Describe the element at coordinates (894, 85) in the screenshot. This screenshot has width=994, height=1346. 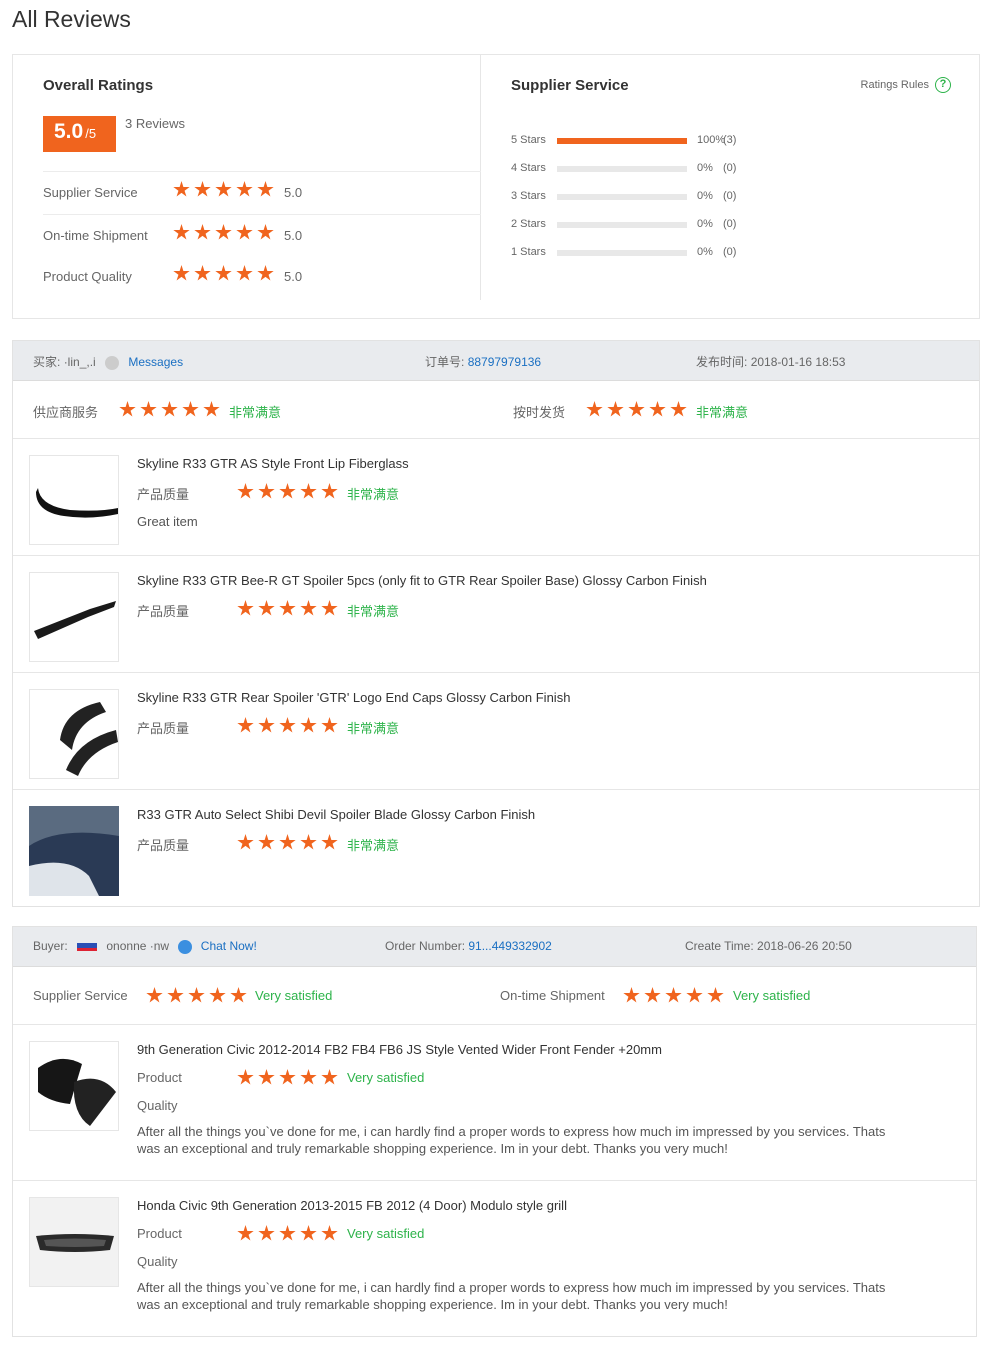
I see `ratings-rules-label: Ratings Rules` at that location.